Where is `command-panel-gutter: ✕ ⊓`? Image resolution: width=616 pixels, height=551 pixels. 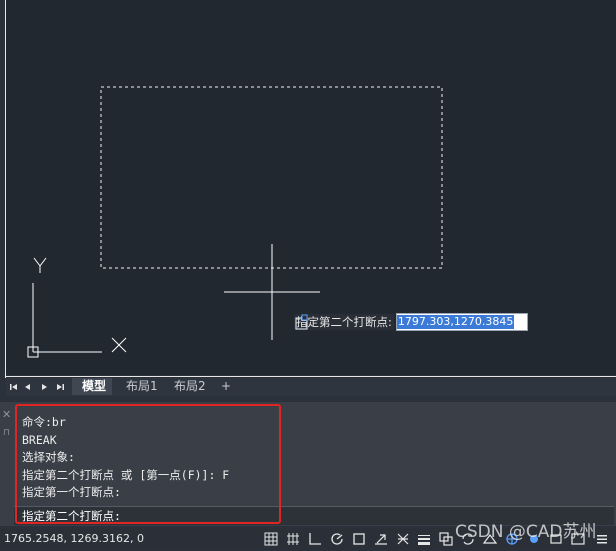 command-panel-gutter: ✕ ⊓ is located at coordinates (6, 464).